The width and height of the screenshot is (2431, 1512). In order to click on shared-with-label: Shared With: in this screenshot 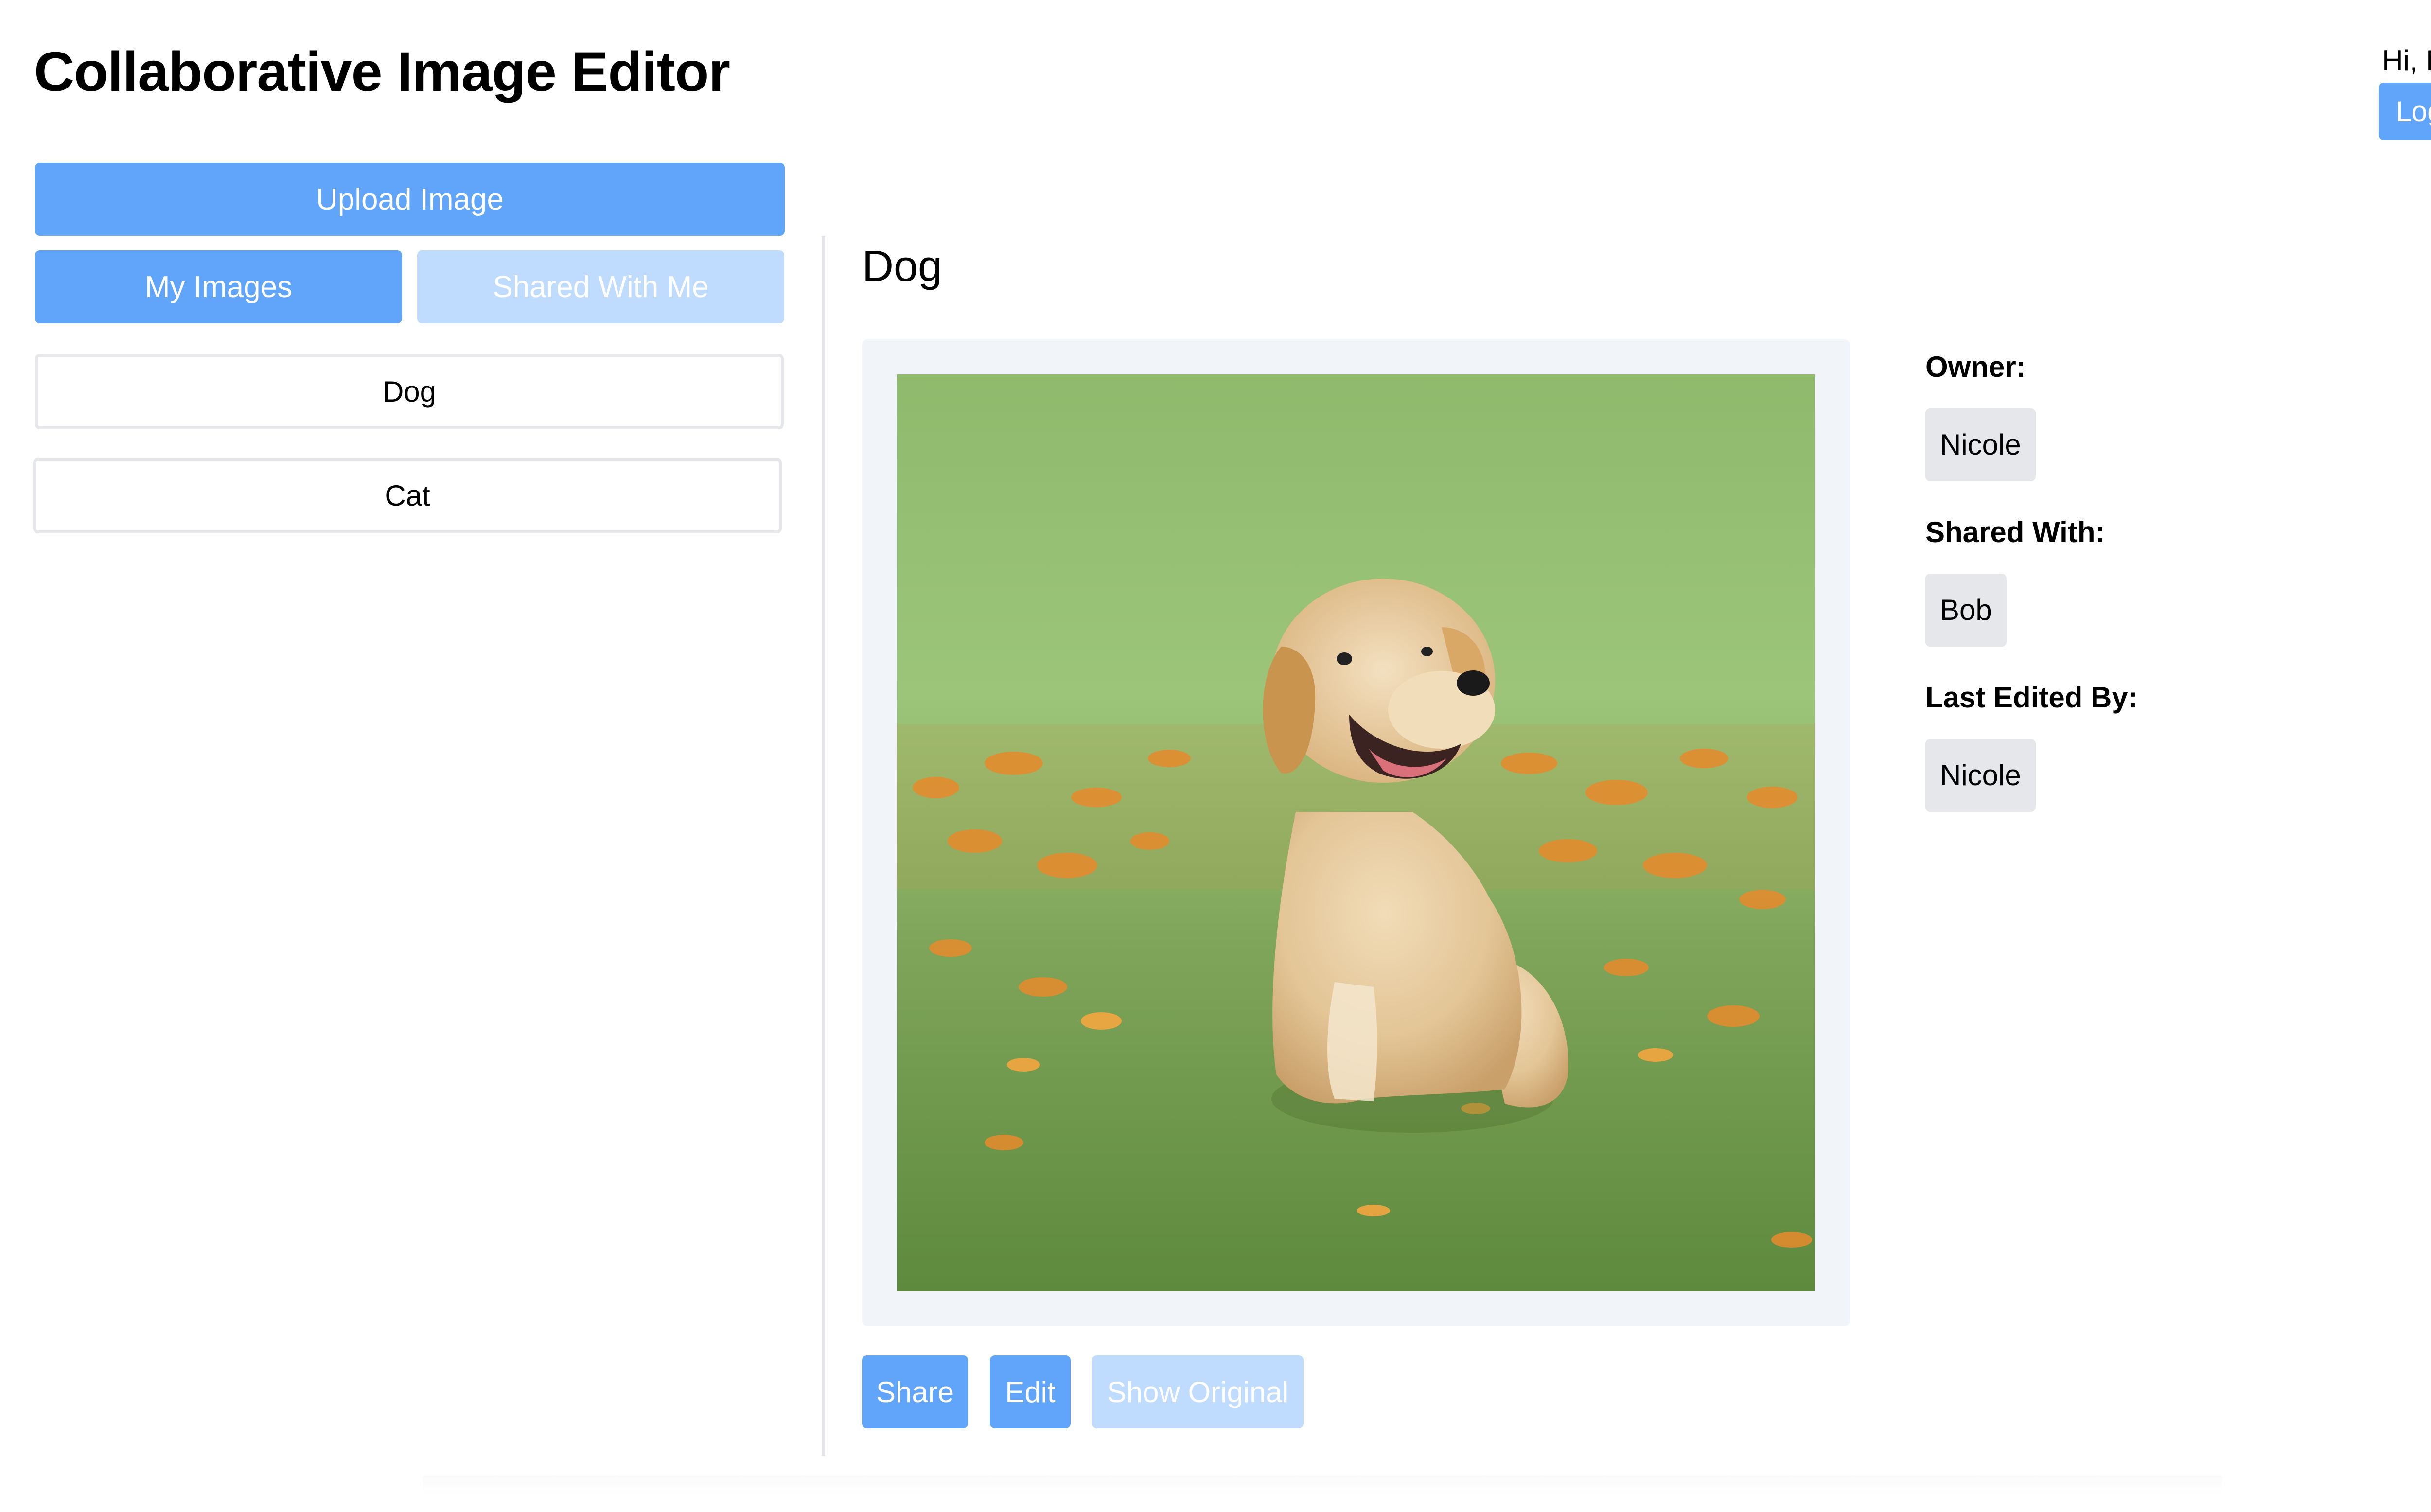, I will do `click(2015, 532)`.